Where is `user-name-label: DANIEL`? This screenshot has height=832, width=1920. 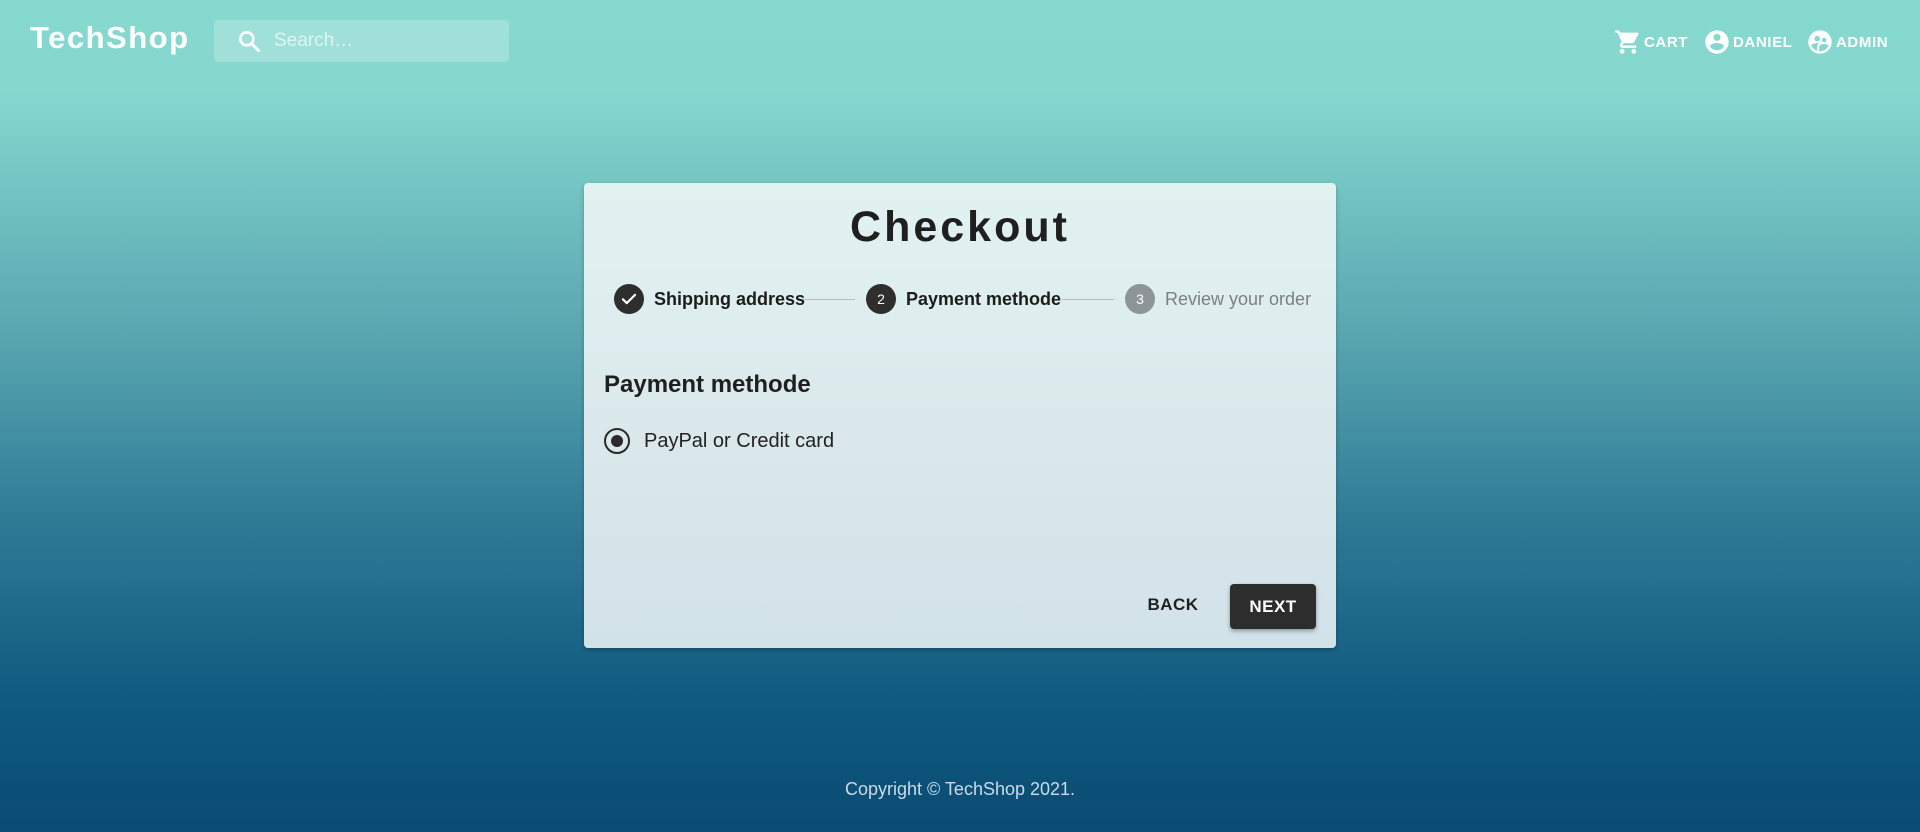 user-name-label: DANIEL is located at coordinates (1763, 42).